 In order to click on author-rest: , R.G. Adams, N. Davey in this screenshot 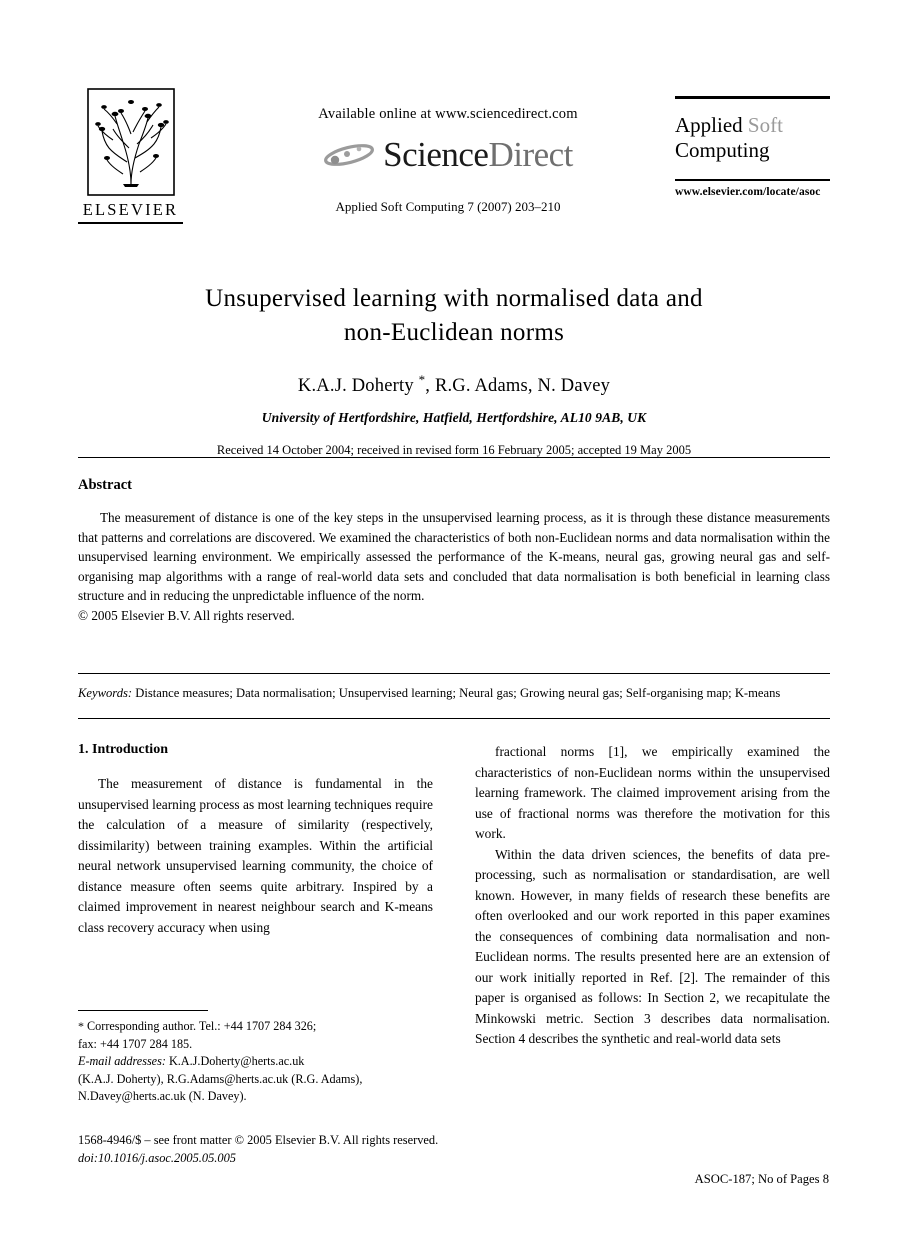, I will do `click(518, 386)`.